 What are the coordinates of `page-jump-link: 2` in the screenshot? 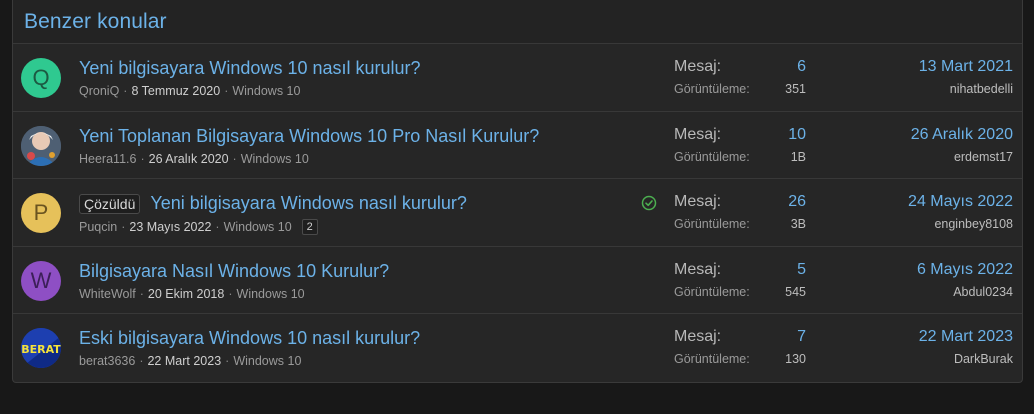 It's located at (309, 227).